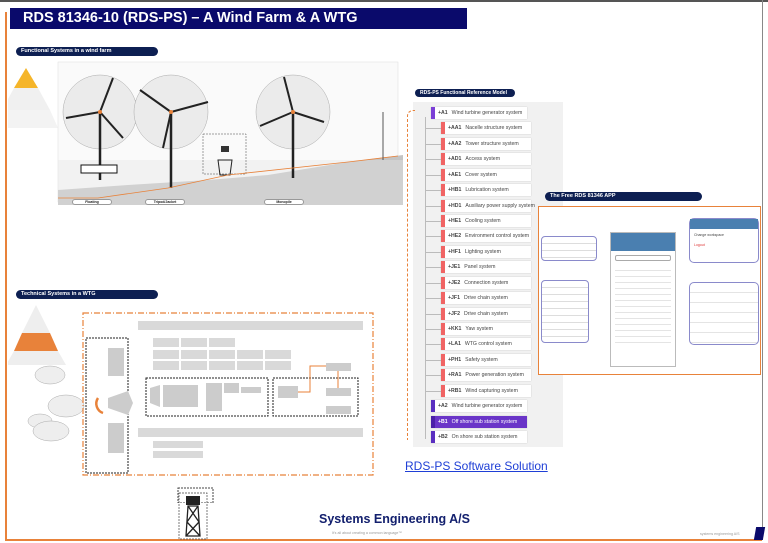 This screenshot has width=768, height=543. What do you see at coordinates (484, 421) in the screenshot?
I see `tree-item-label: Off shore sub station system` at bounding box center [484, 421].